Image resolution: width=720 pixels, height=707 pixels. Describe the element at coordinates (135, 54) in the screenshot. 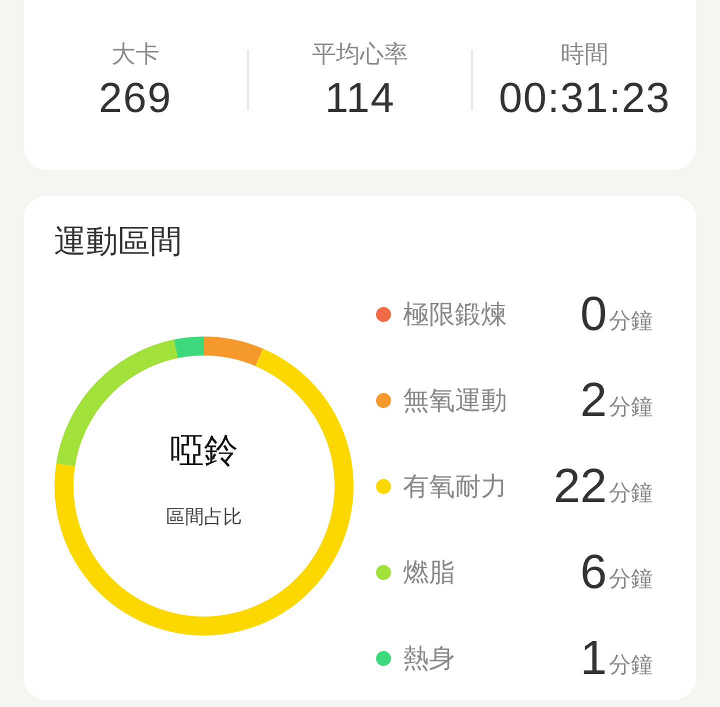

I see `stat-label: 大卡` at that location.